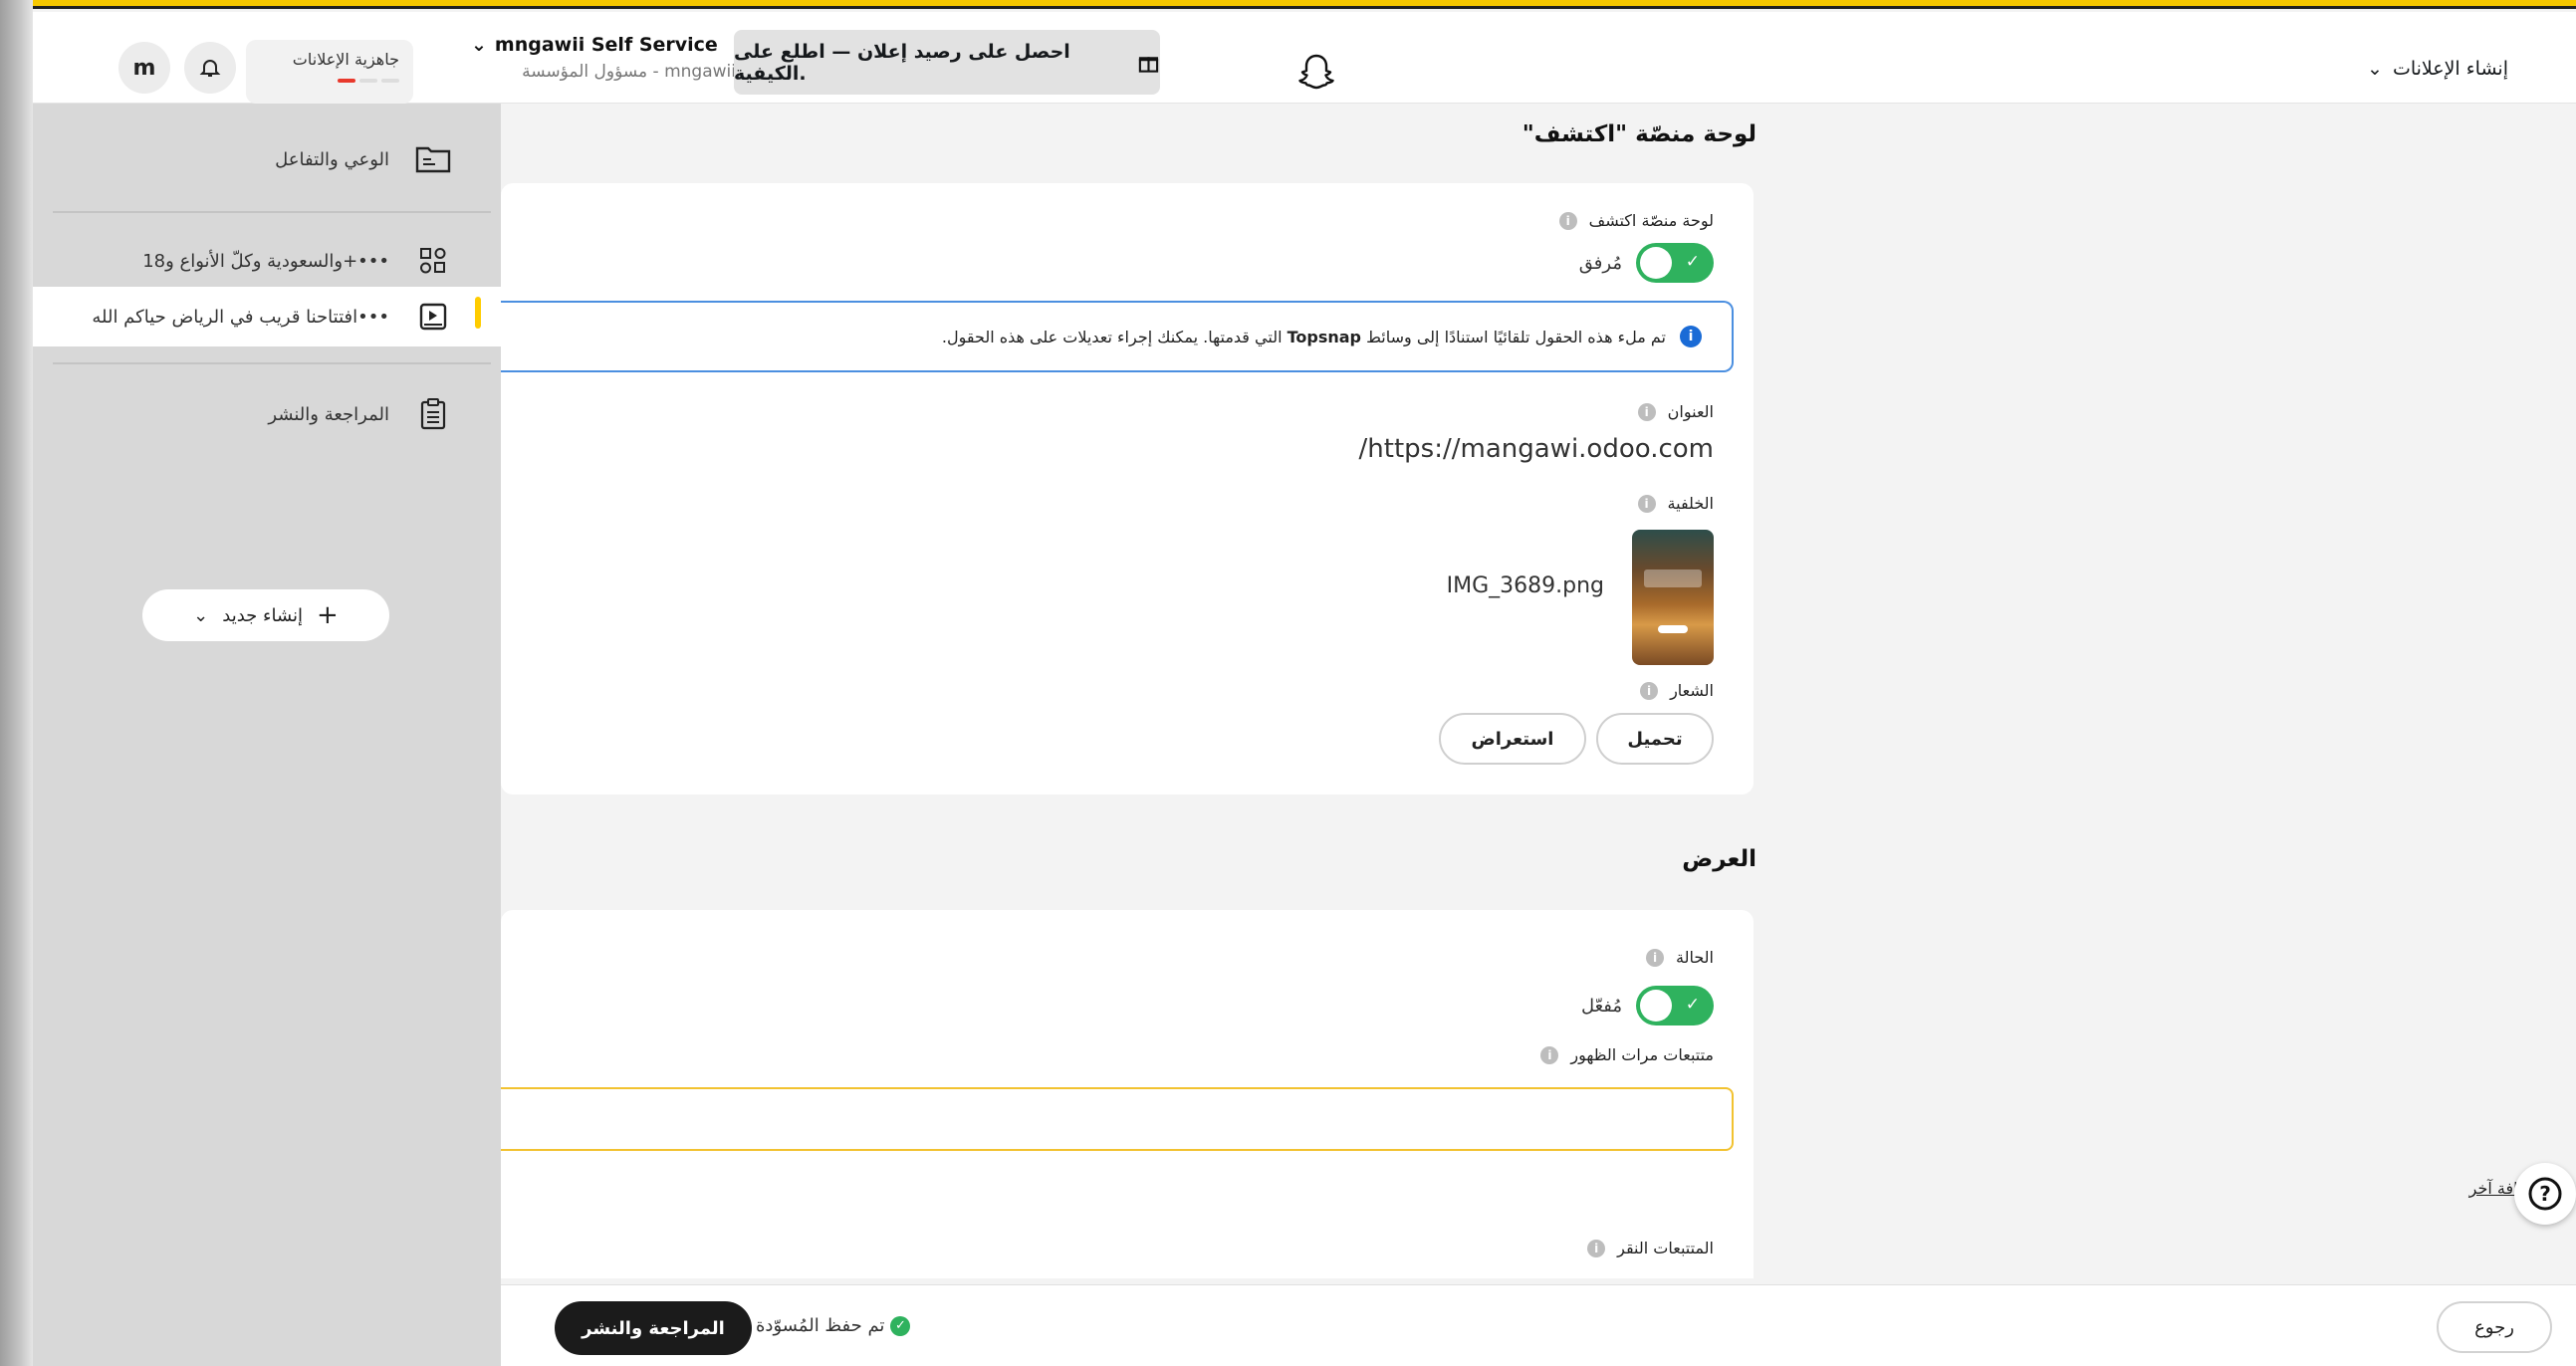 The height and width of the screenshot is (1366, 2576). I want to click on discover-tile-toggle: ✓, so click(1675, 263).